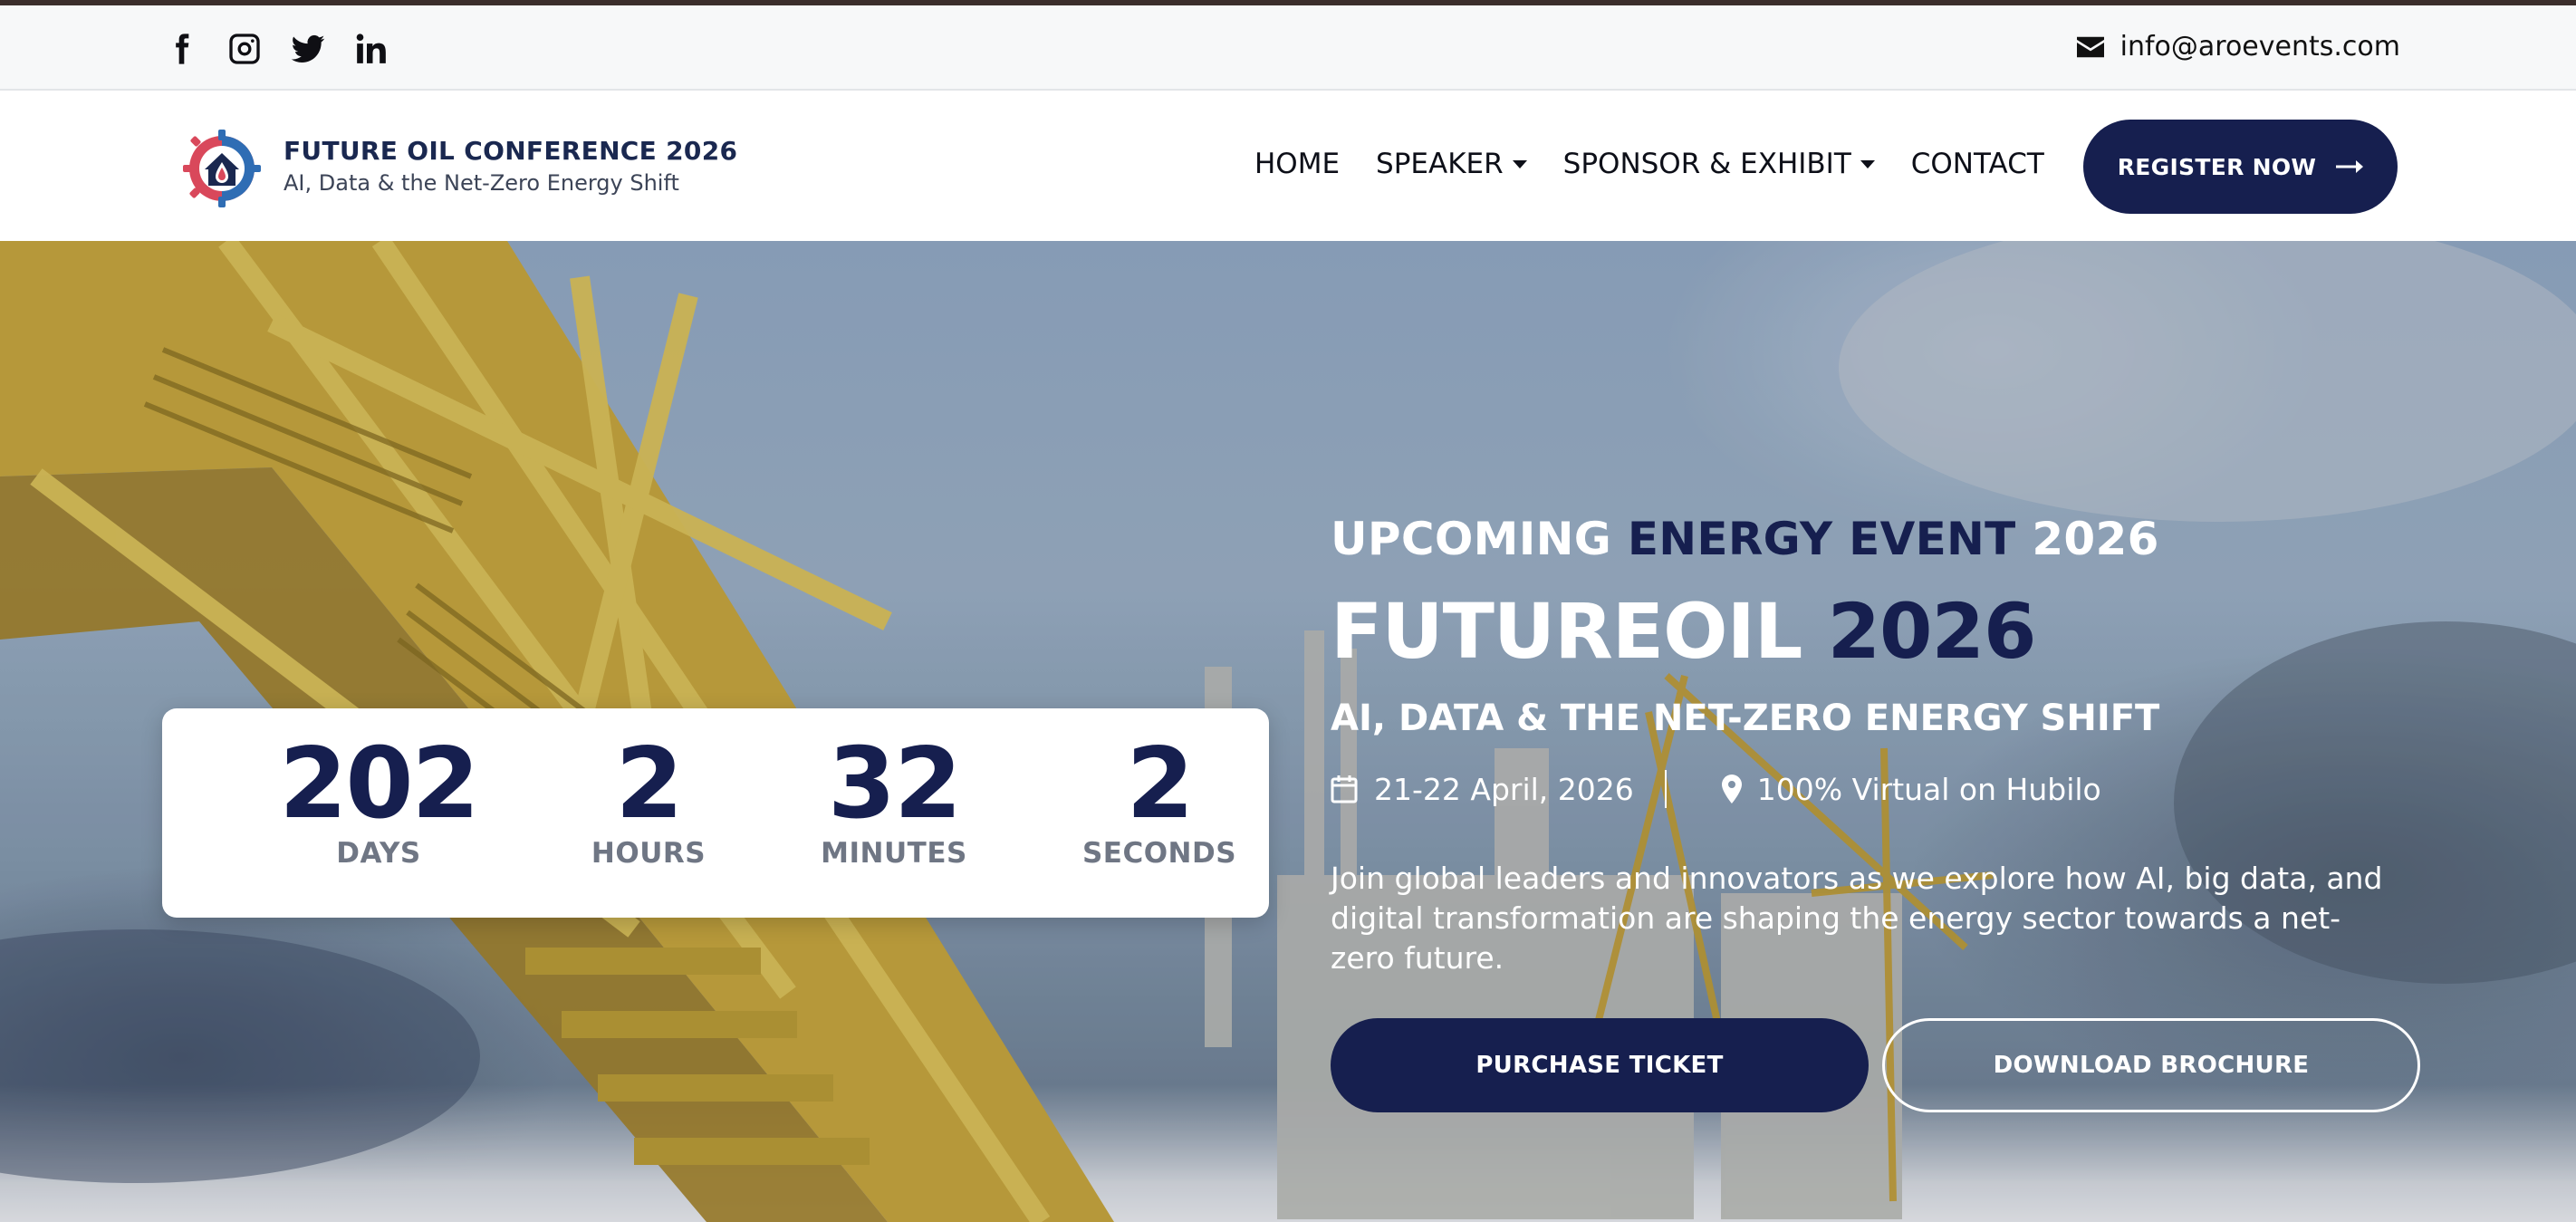  I want to click on calendar-icon, so click(1344, 789).